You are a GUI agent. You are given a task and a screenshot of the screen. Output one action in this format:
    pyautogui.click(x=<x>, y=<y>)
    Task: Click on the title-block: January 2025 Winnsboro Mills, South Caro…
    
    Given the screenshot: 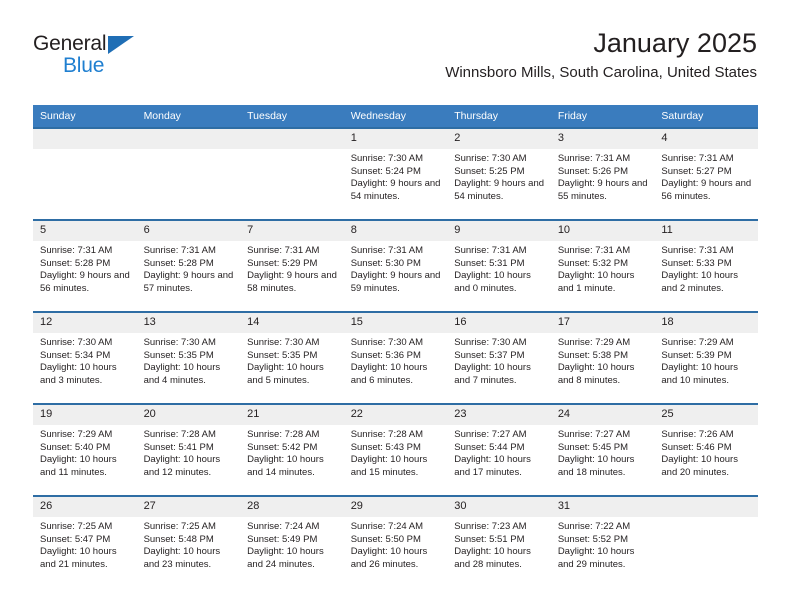 What is the action you would take?
    pyautogui.click(x=601, y=56)
    